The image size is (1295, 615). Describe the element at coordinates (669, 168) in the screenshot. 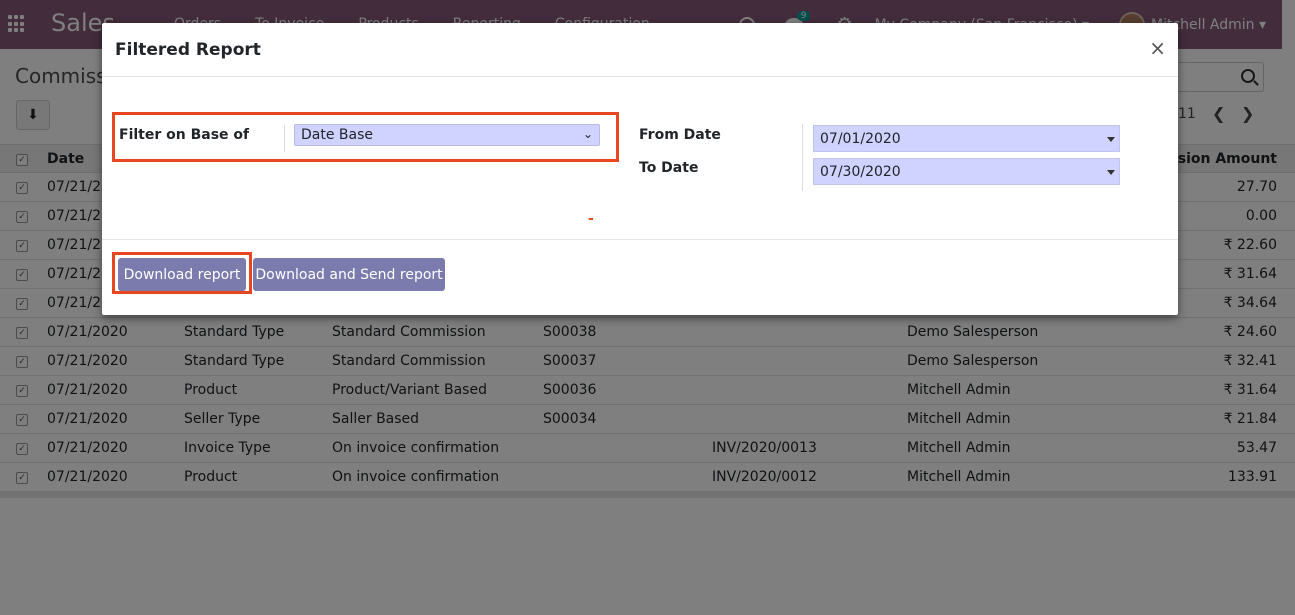

I see `to-date-label: To Date` at that location.